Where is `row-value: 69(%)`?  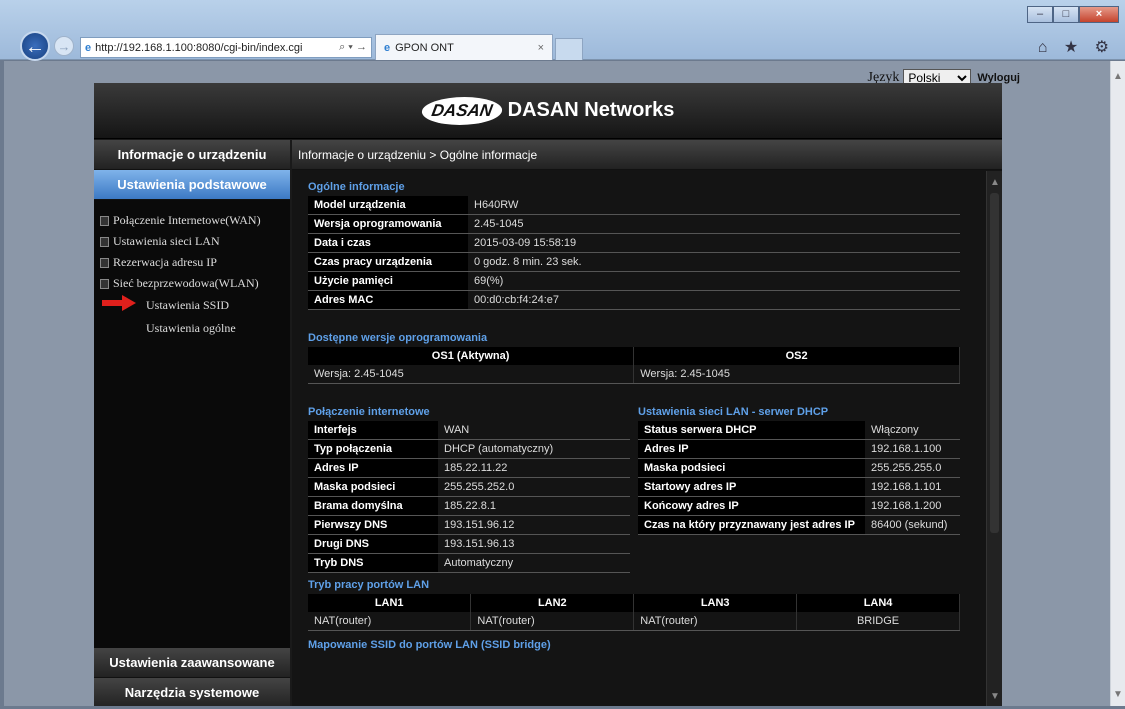
row-value: 69(%) is located at coordinates (714, 281).